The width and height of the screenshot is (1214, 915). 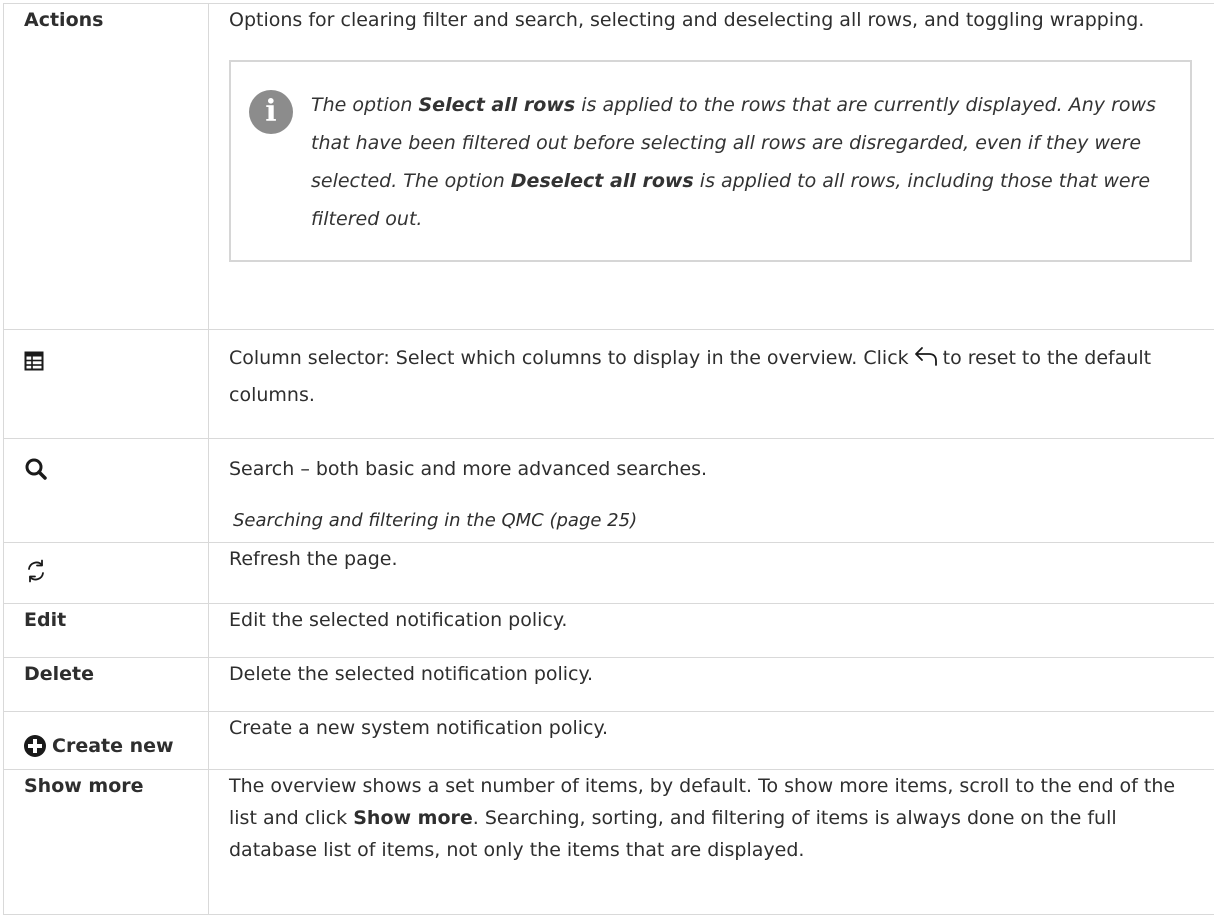 I want to click on description-create-new: Create a new system notification policy., so click(x=711, y=741).